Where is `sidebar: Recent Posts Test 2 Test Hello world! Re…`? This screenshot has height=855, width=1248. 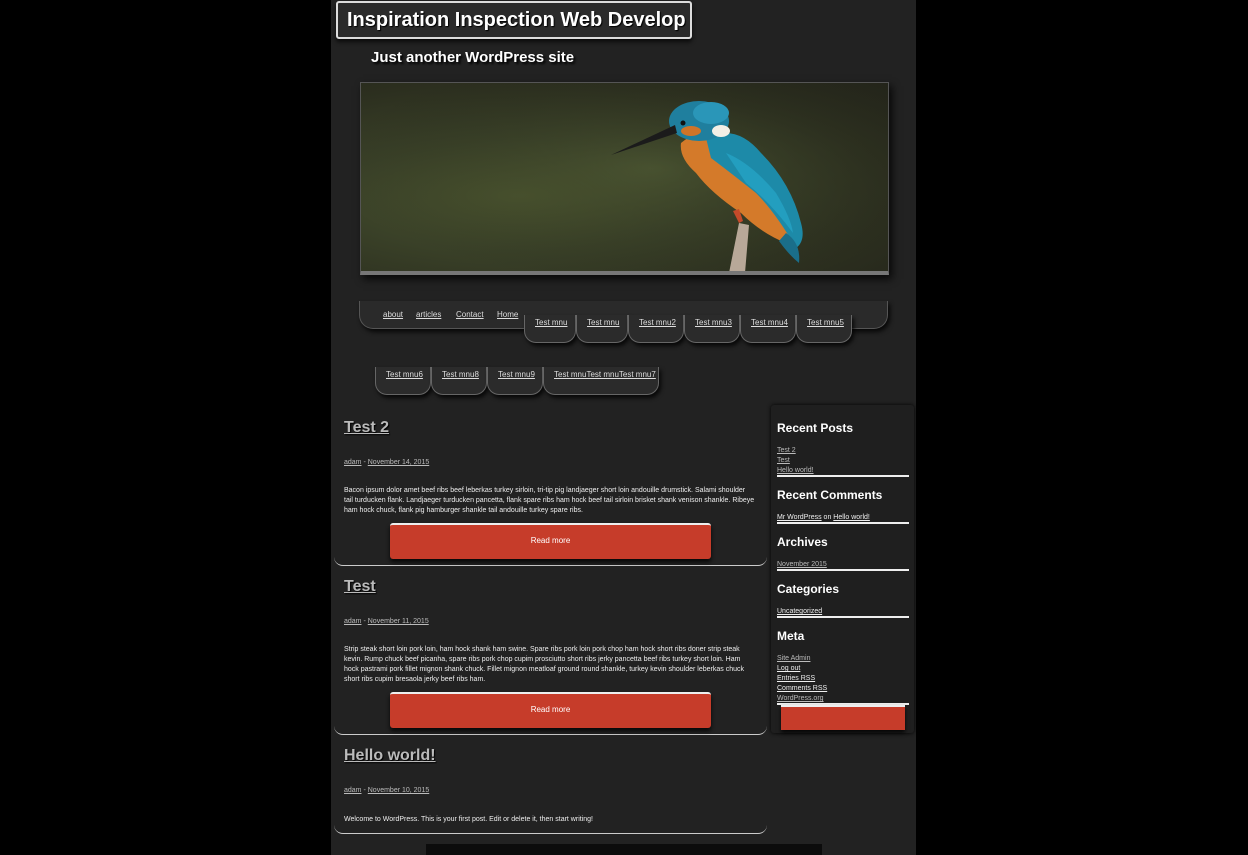
sidebar: Recent Posts Test 2 Test Hello world! Re… is located at coordinates (842, 569).